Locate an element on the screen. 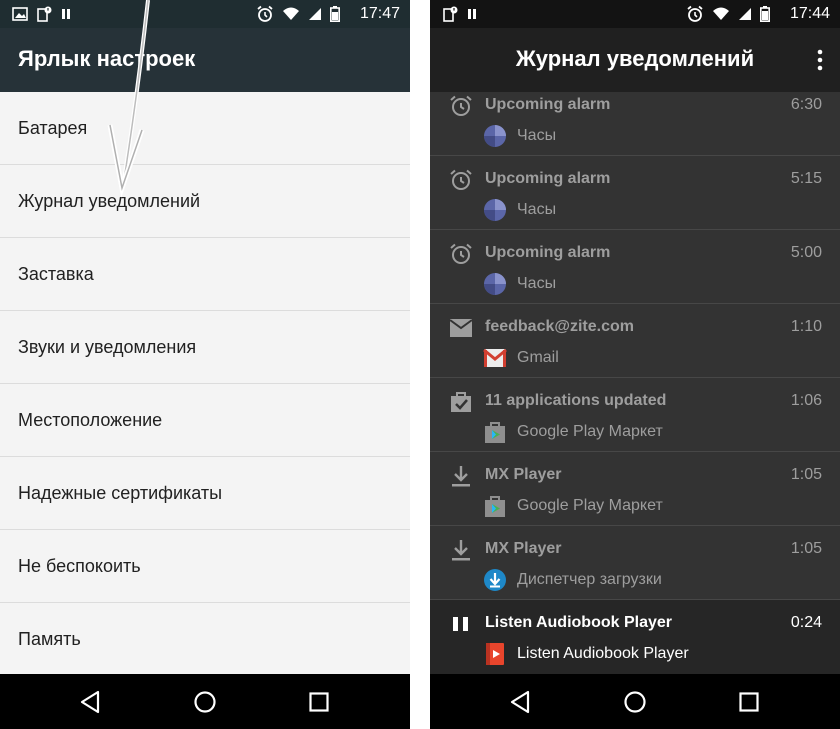 The width and height of the screenshot is (840, 729). settings-item-label: Заставка is located at coordinates (56, 273).